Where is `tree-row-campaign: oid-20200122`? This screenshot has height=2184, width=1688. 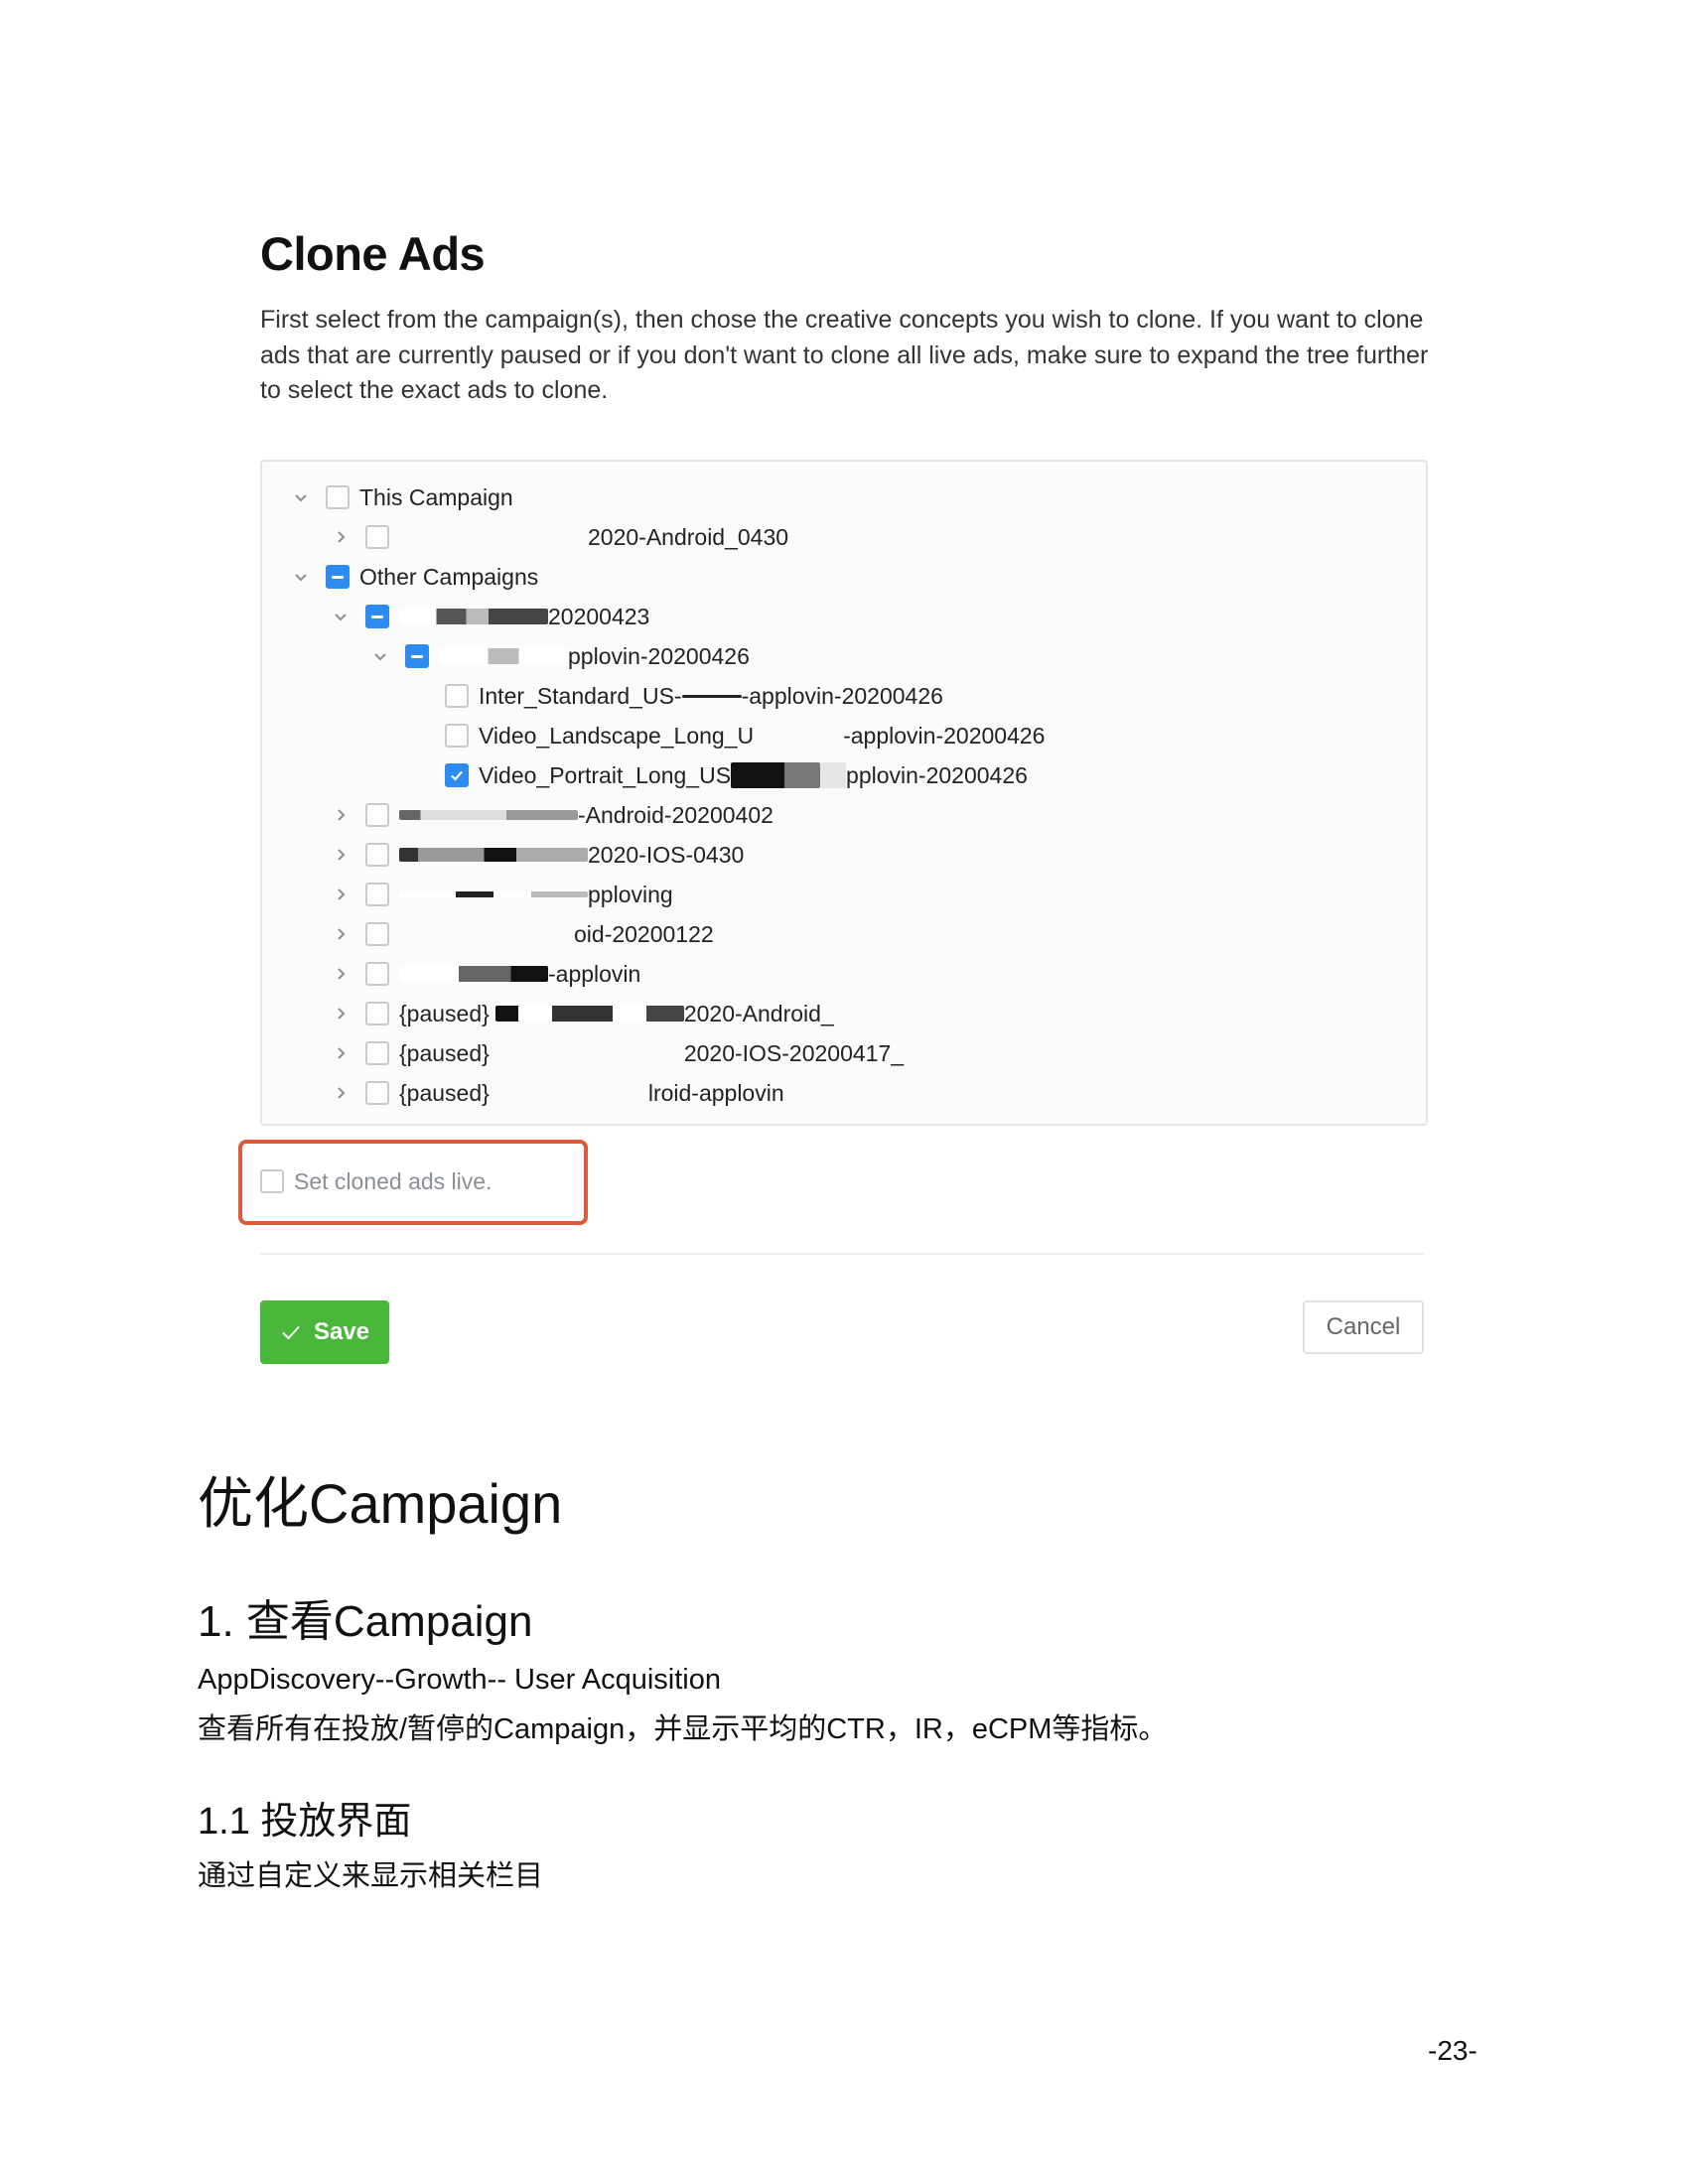
tree-row-campaign: oid-20200122 is located at coordinates (522, 934).